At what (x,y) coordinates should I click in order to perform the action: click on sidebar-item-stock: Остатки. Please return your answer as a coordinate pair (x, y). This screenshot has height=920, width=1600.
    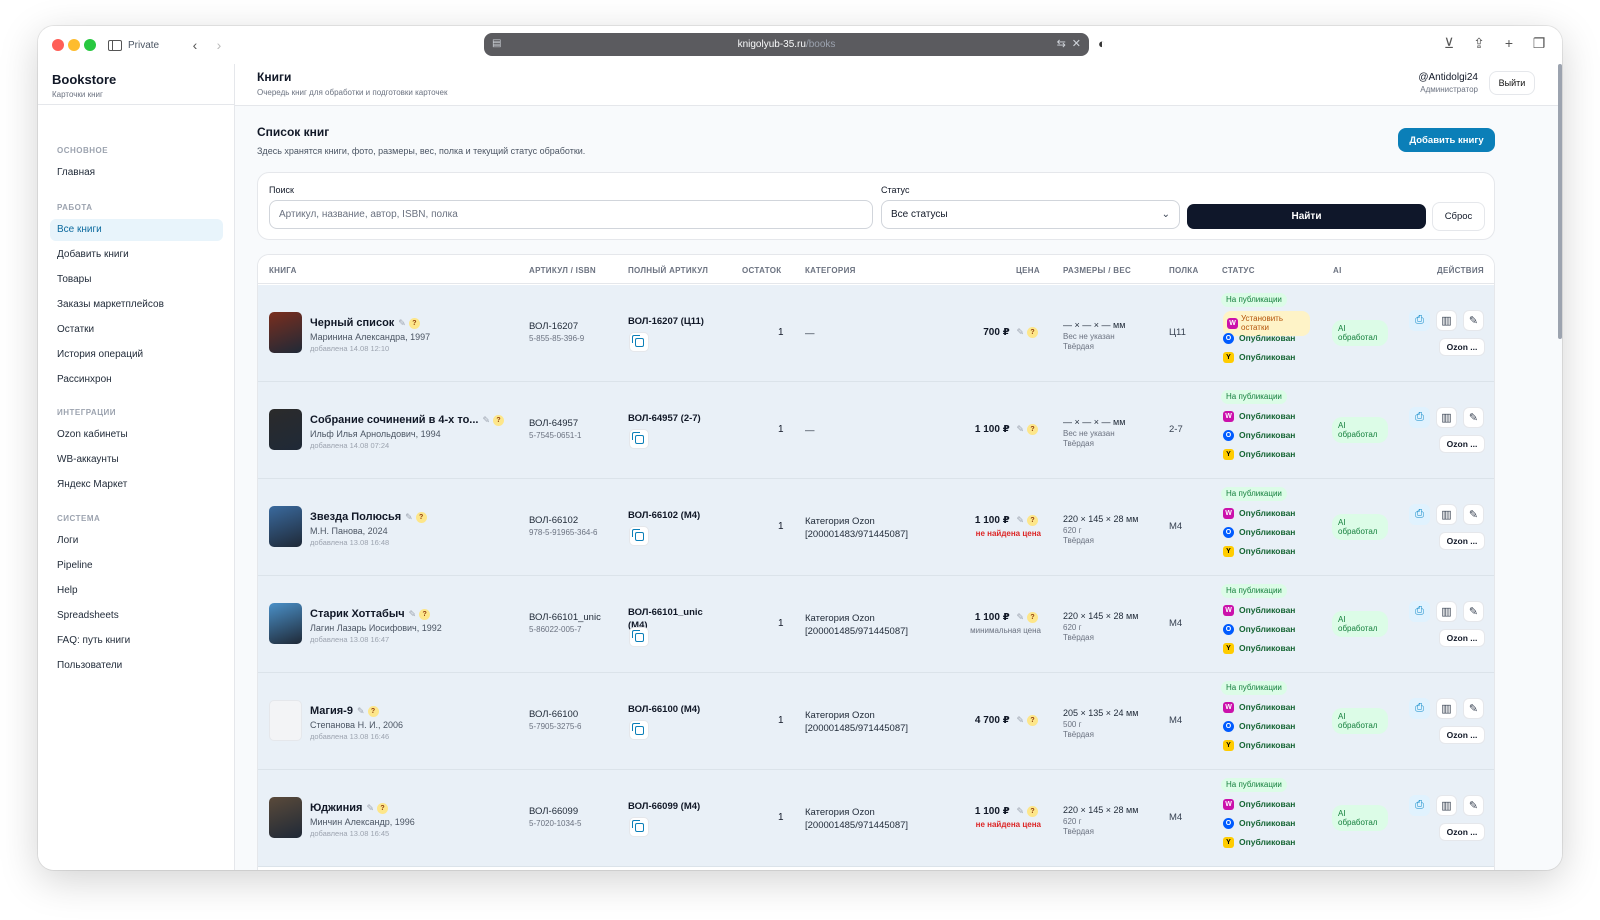
    Looking at the image, I should click on (136, 330).